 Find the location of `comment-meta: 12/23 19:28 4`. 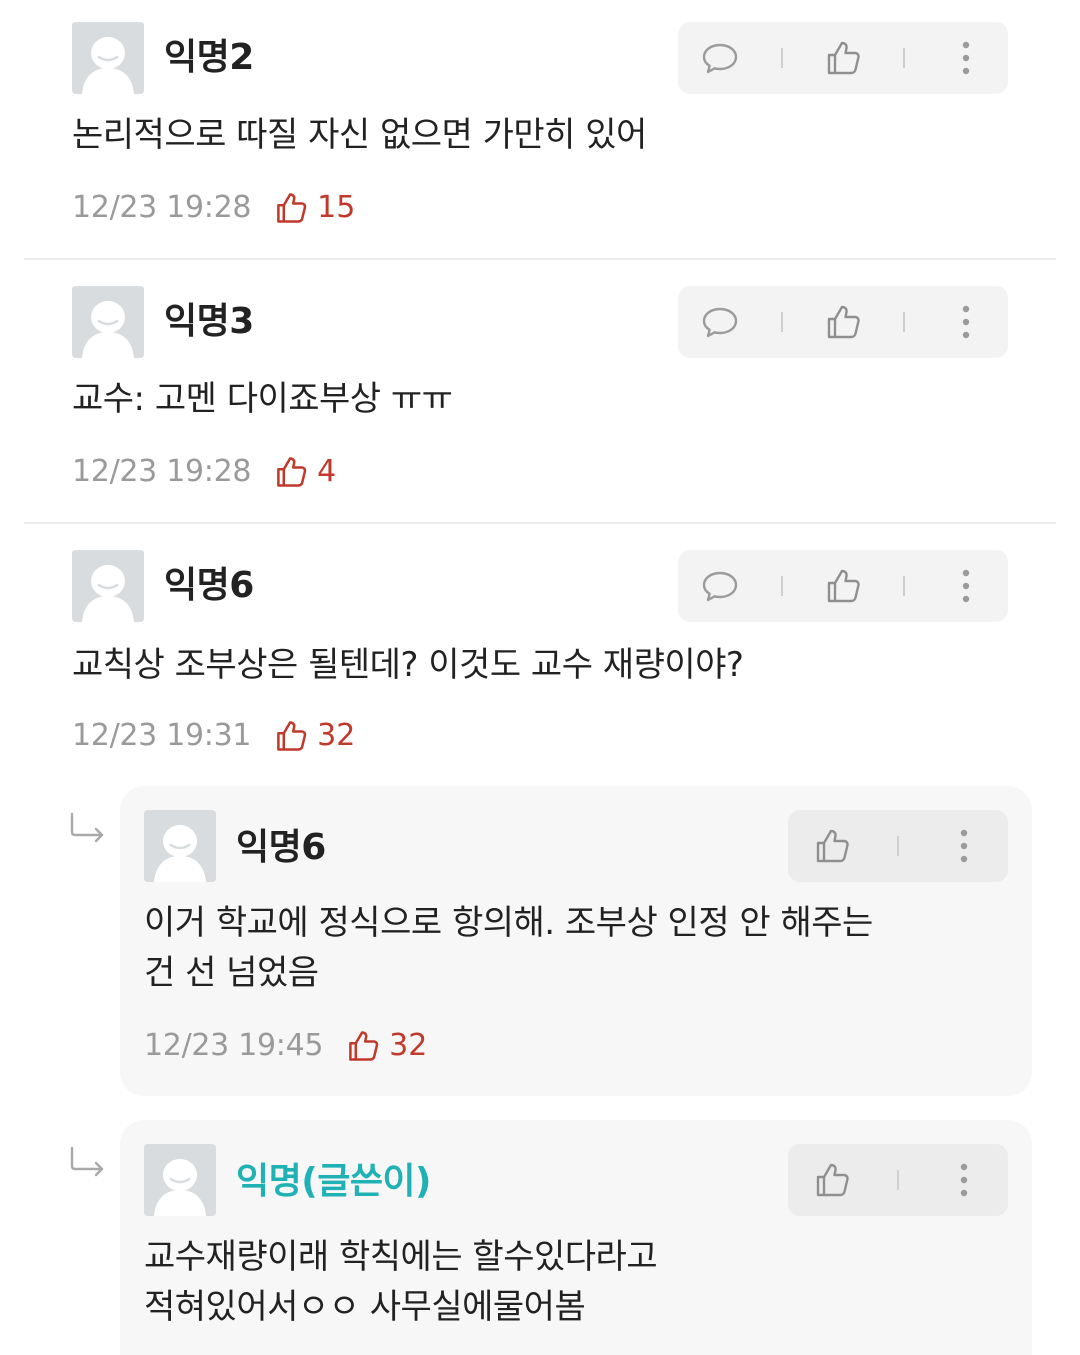

comment-meta: 12/23 19:28 4 is located at coordinates (204, 472).